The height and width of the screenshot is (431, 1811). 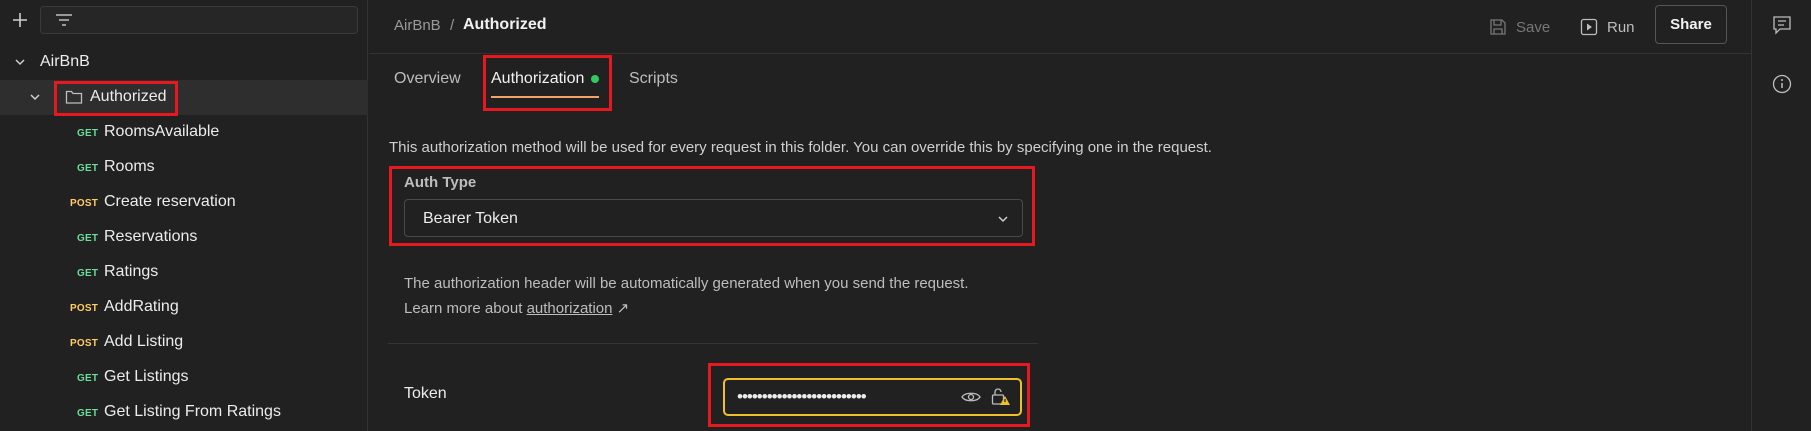 I want to click on auth-type-value: Bearer Token, so click(x=470, y=218).